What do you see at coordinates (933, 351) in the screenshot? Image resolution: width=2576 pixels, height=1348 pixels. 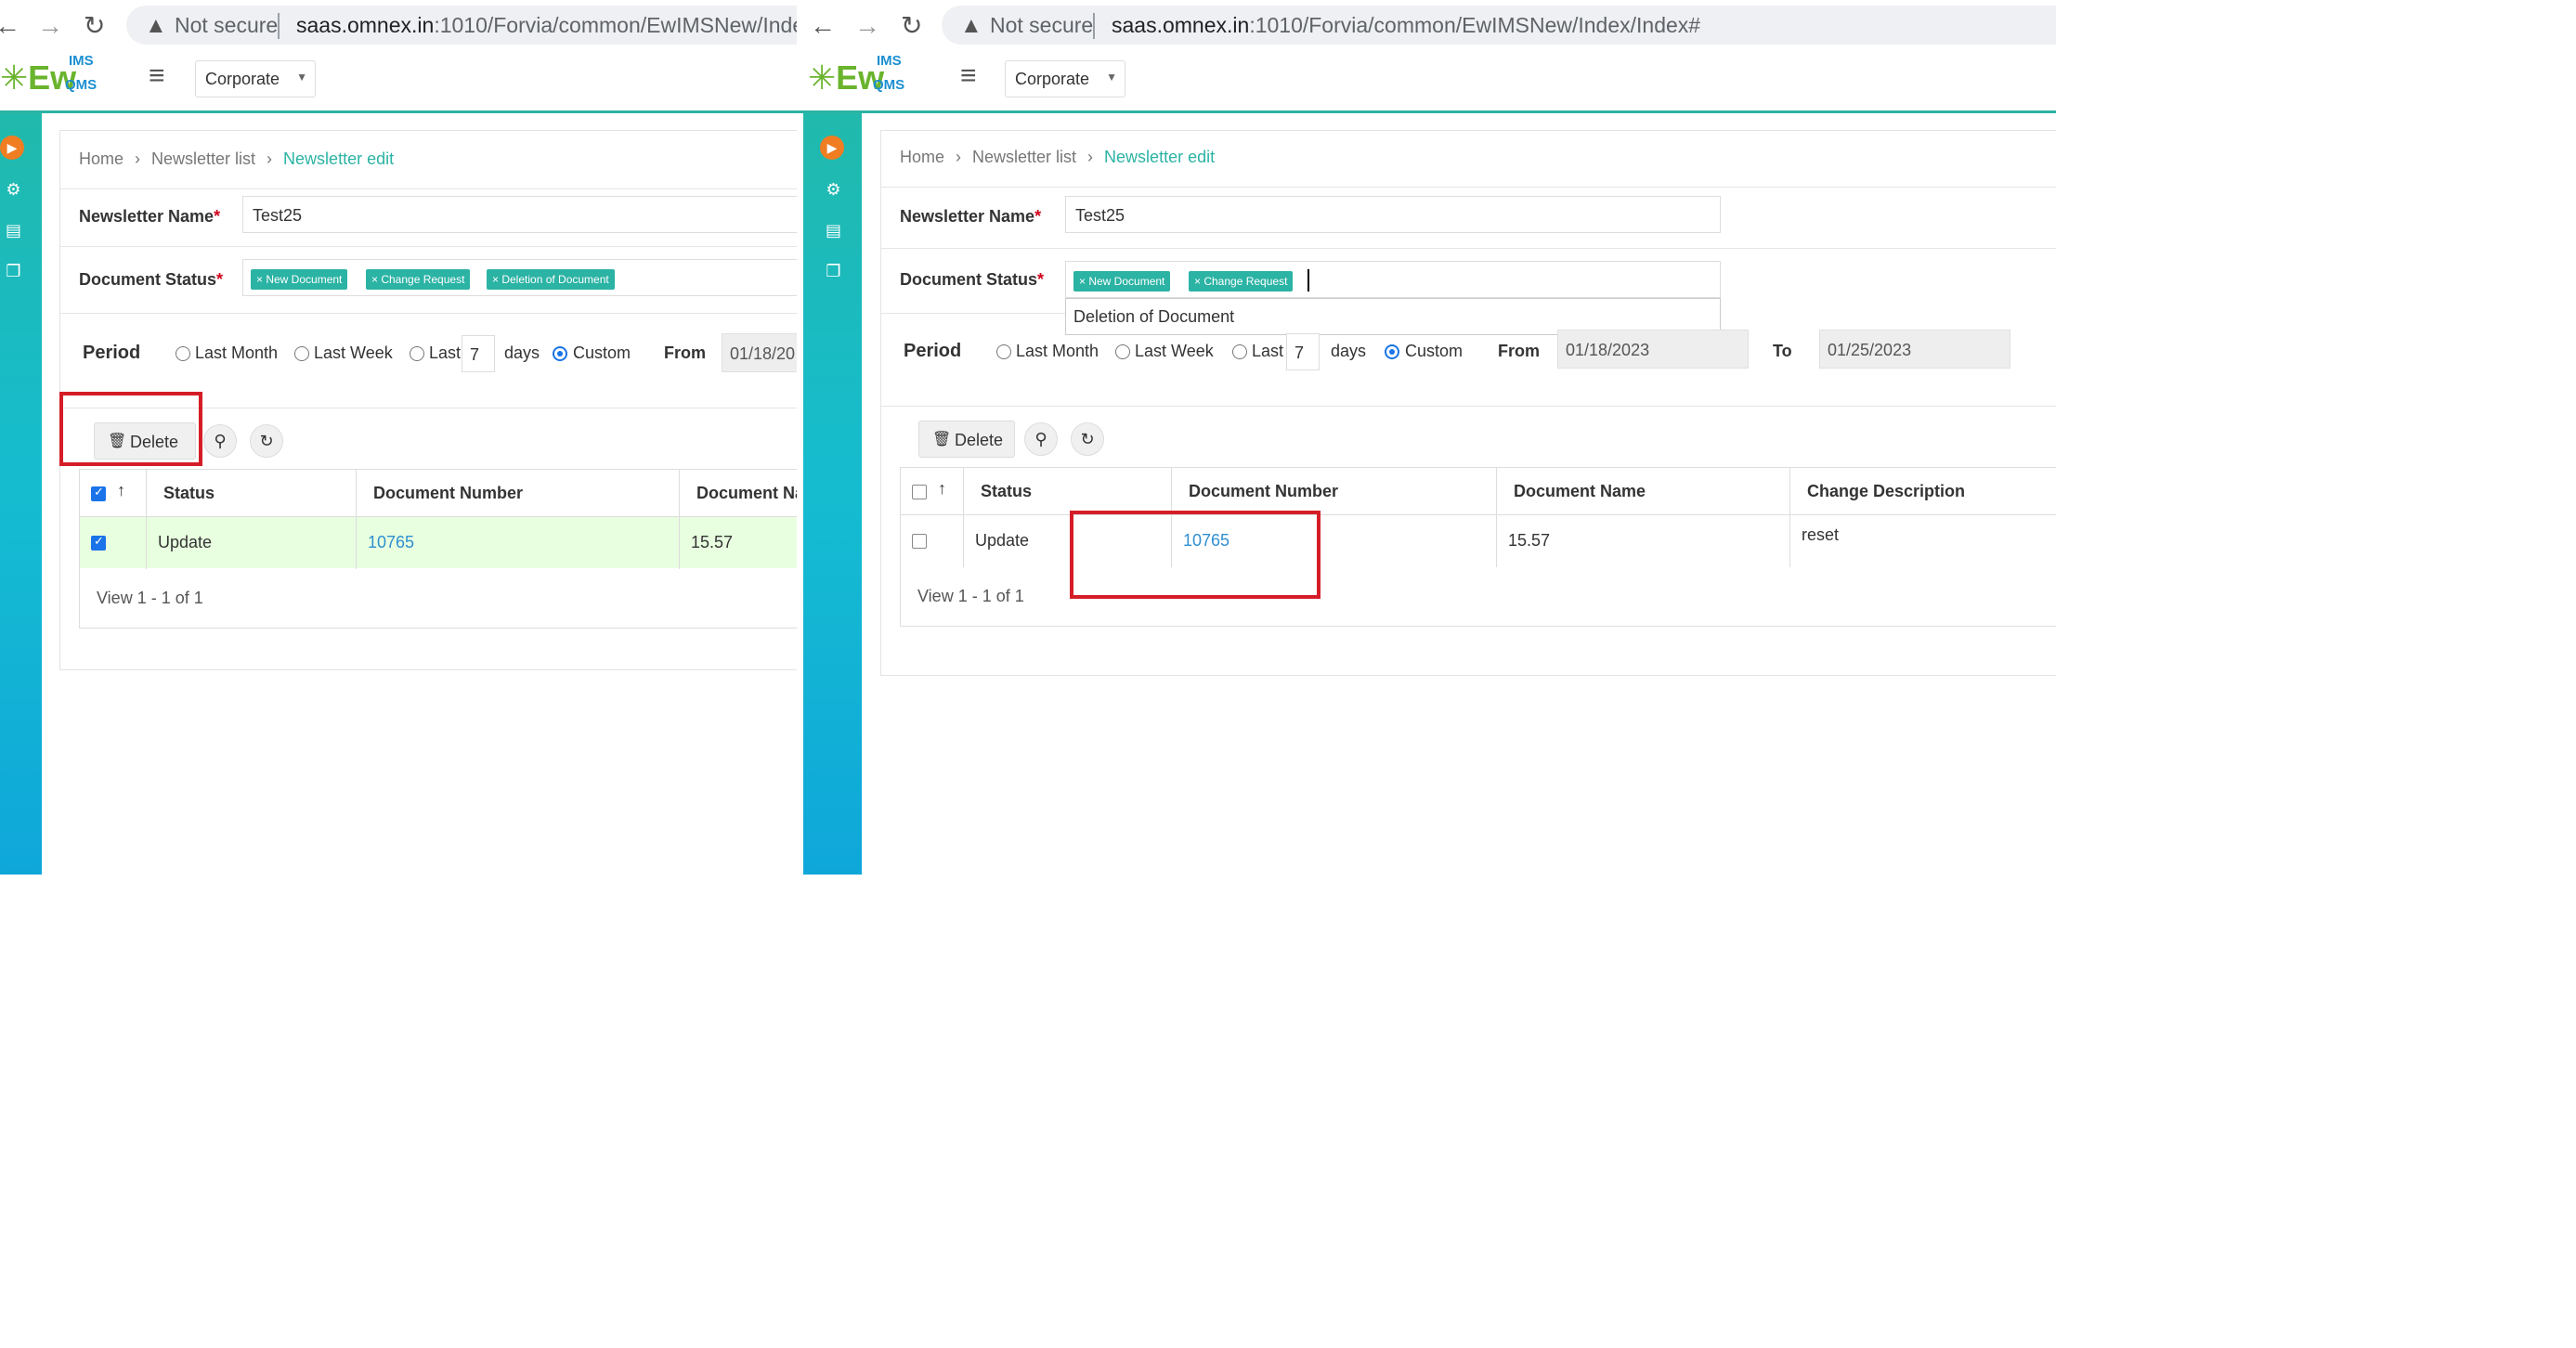 I see `period-label: Period` at bounding box center [933, 351].